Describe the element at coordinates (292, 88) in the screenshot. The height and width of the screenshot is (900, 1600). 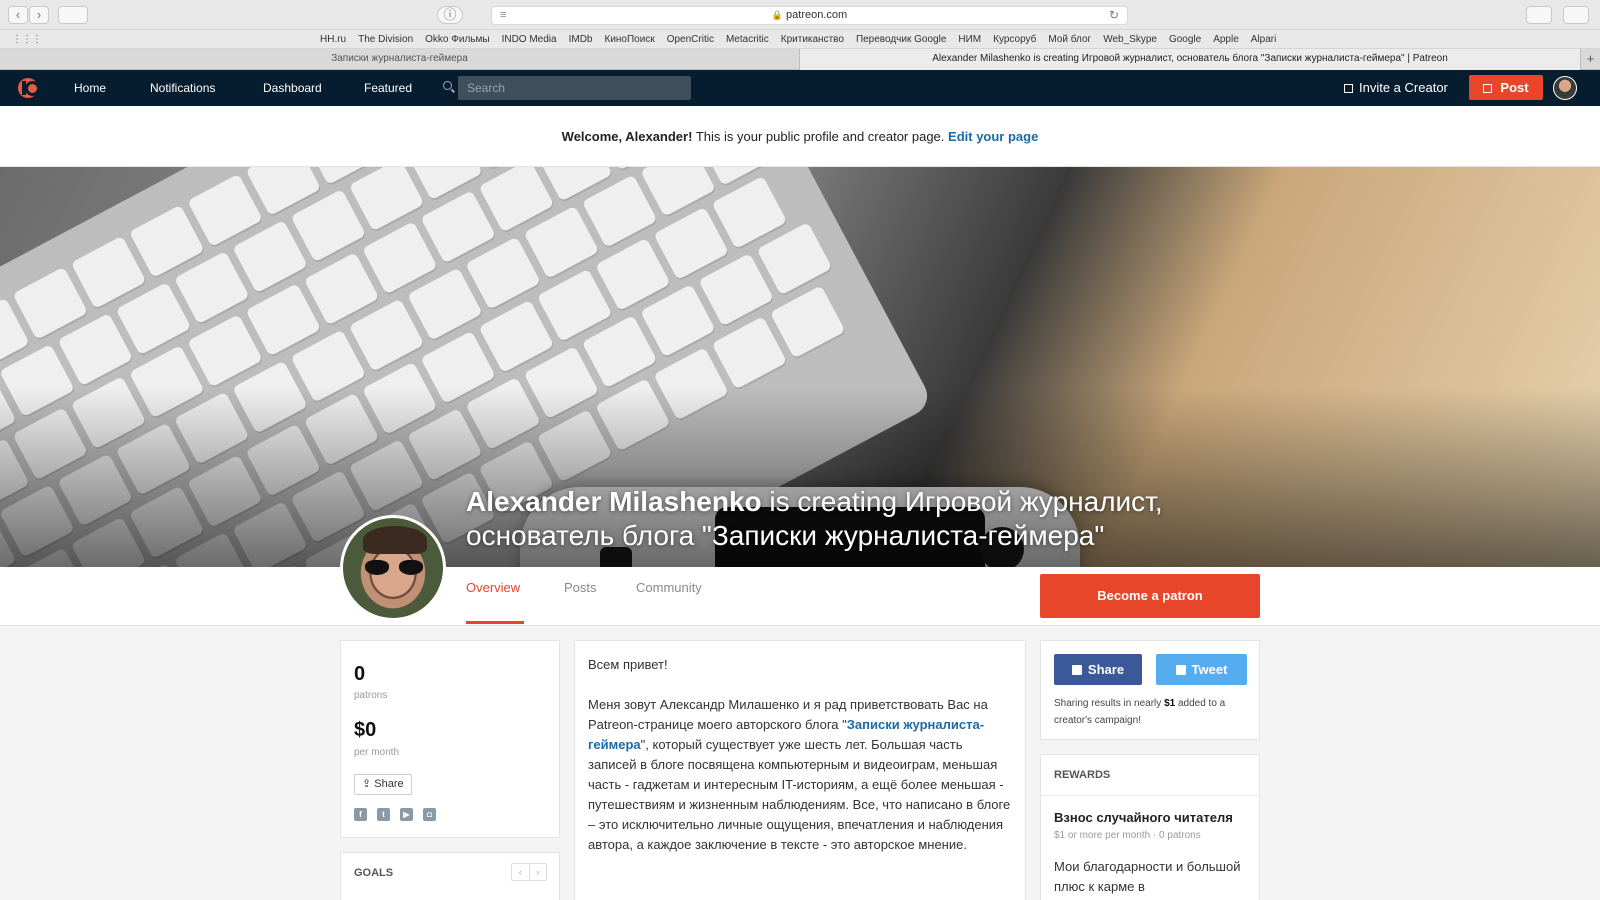
I see `nav-dashboard: Dashboard` at that location.